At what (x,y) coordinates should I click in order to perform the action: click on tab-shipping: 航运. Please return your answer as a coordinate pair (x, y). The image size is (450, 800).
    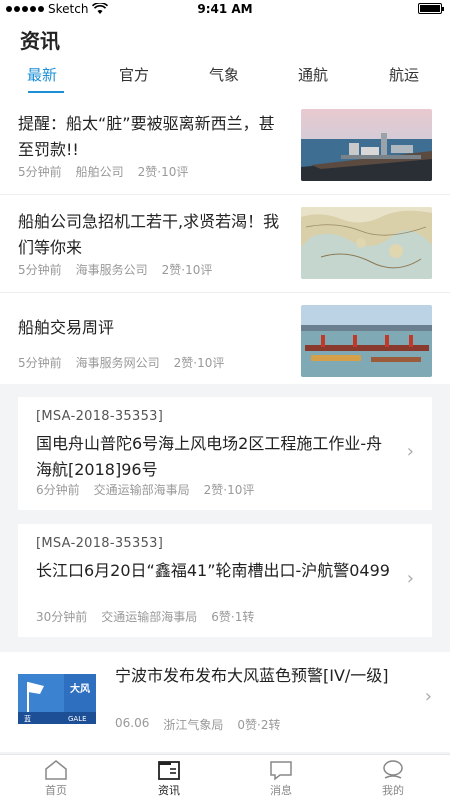
    Looking at the image, I should click on (404, 74).